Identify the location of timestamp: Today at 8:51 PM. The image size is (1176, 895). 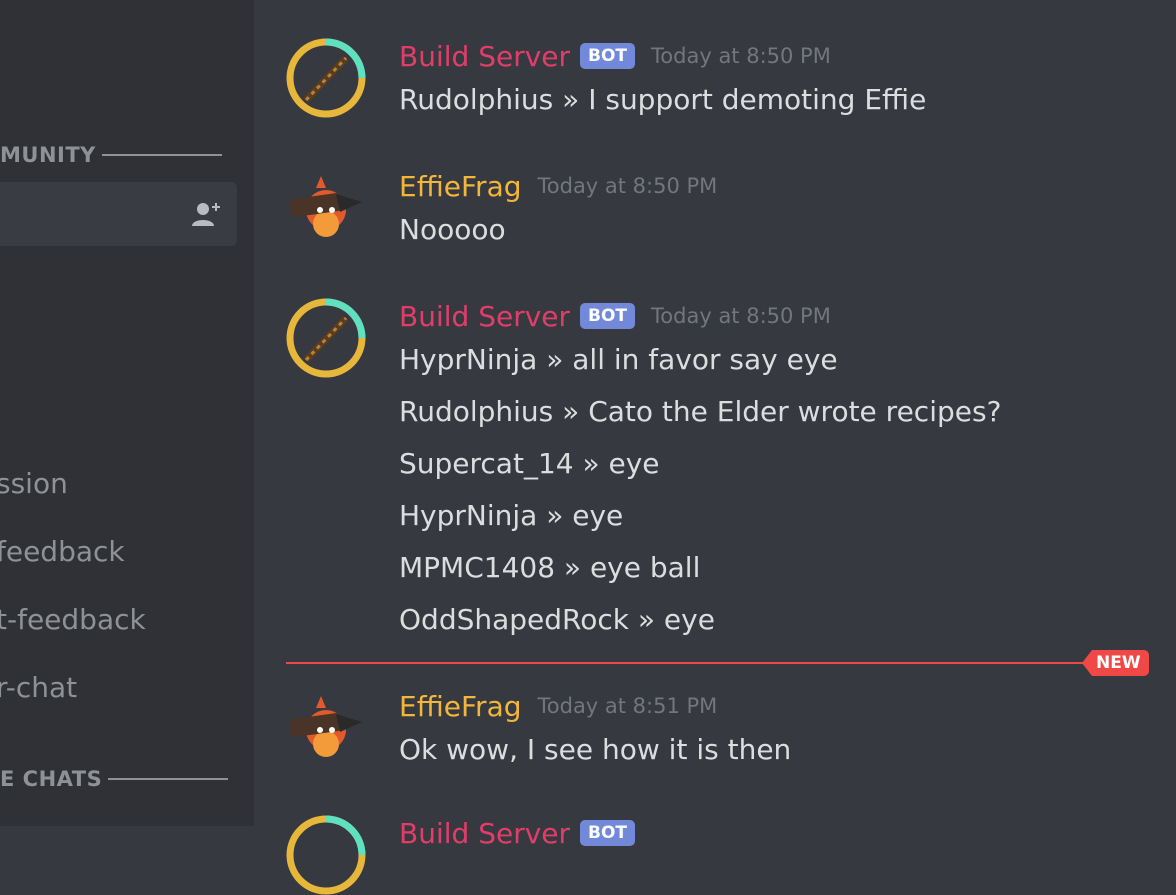
(627, 706).